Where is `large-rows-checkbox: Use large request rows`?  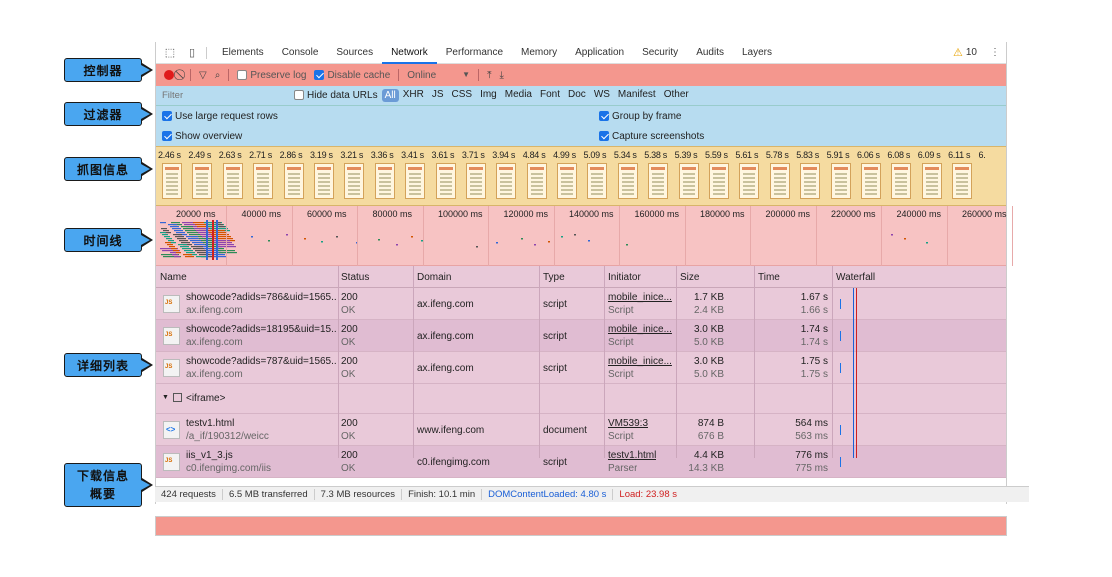 large-rows-checkbox: Use large request rows is located at coordinates (220, 116).